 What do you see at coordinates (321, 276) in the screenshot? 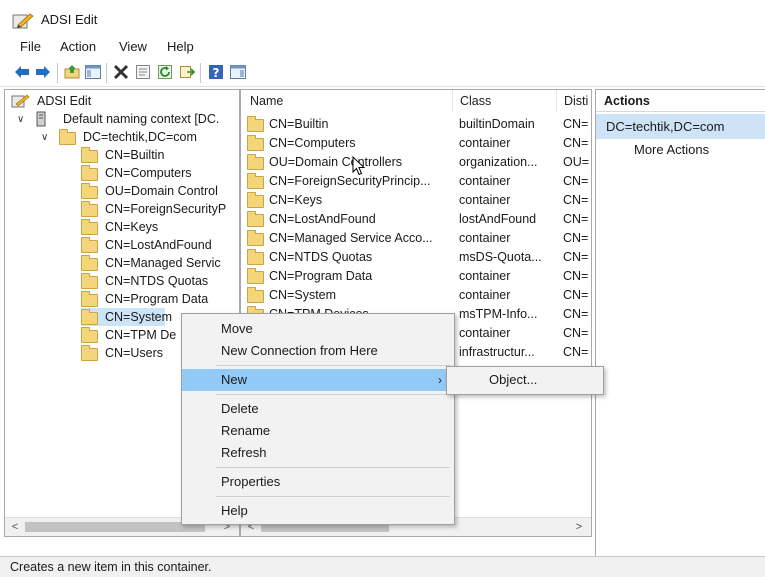
I see `cell-name: CN=Program Data` at bounding box center [321, 276].